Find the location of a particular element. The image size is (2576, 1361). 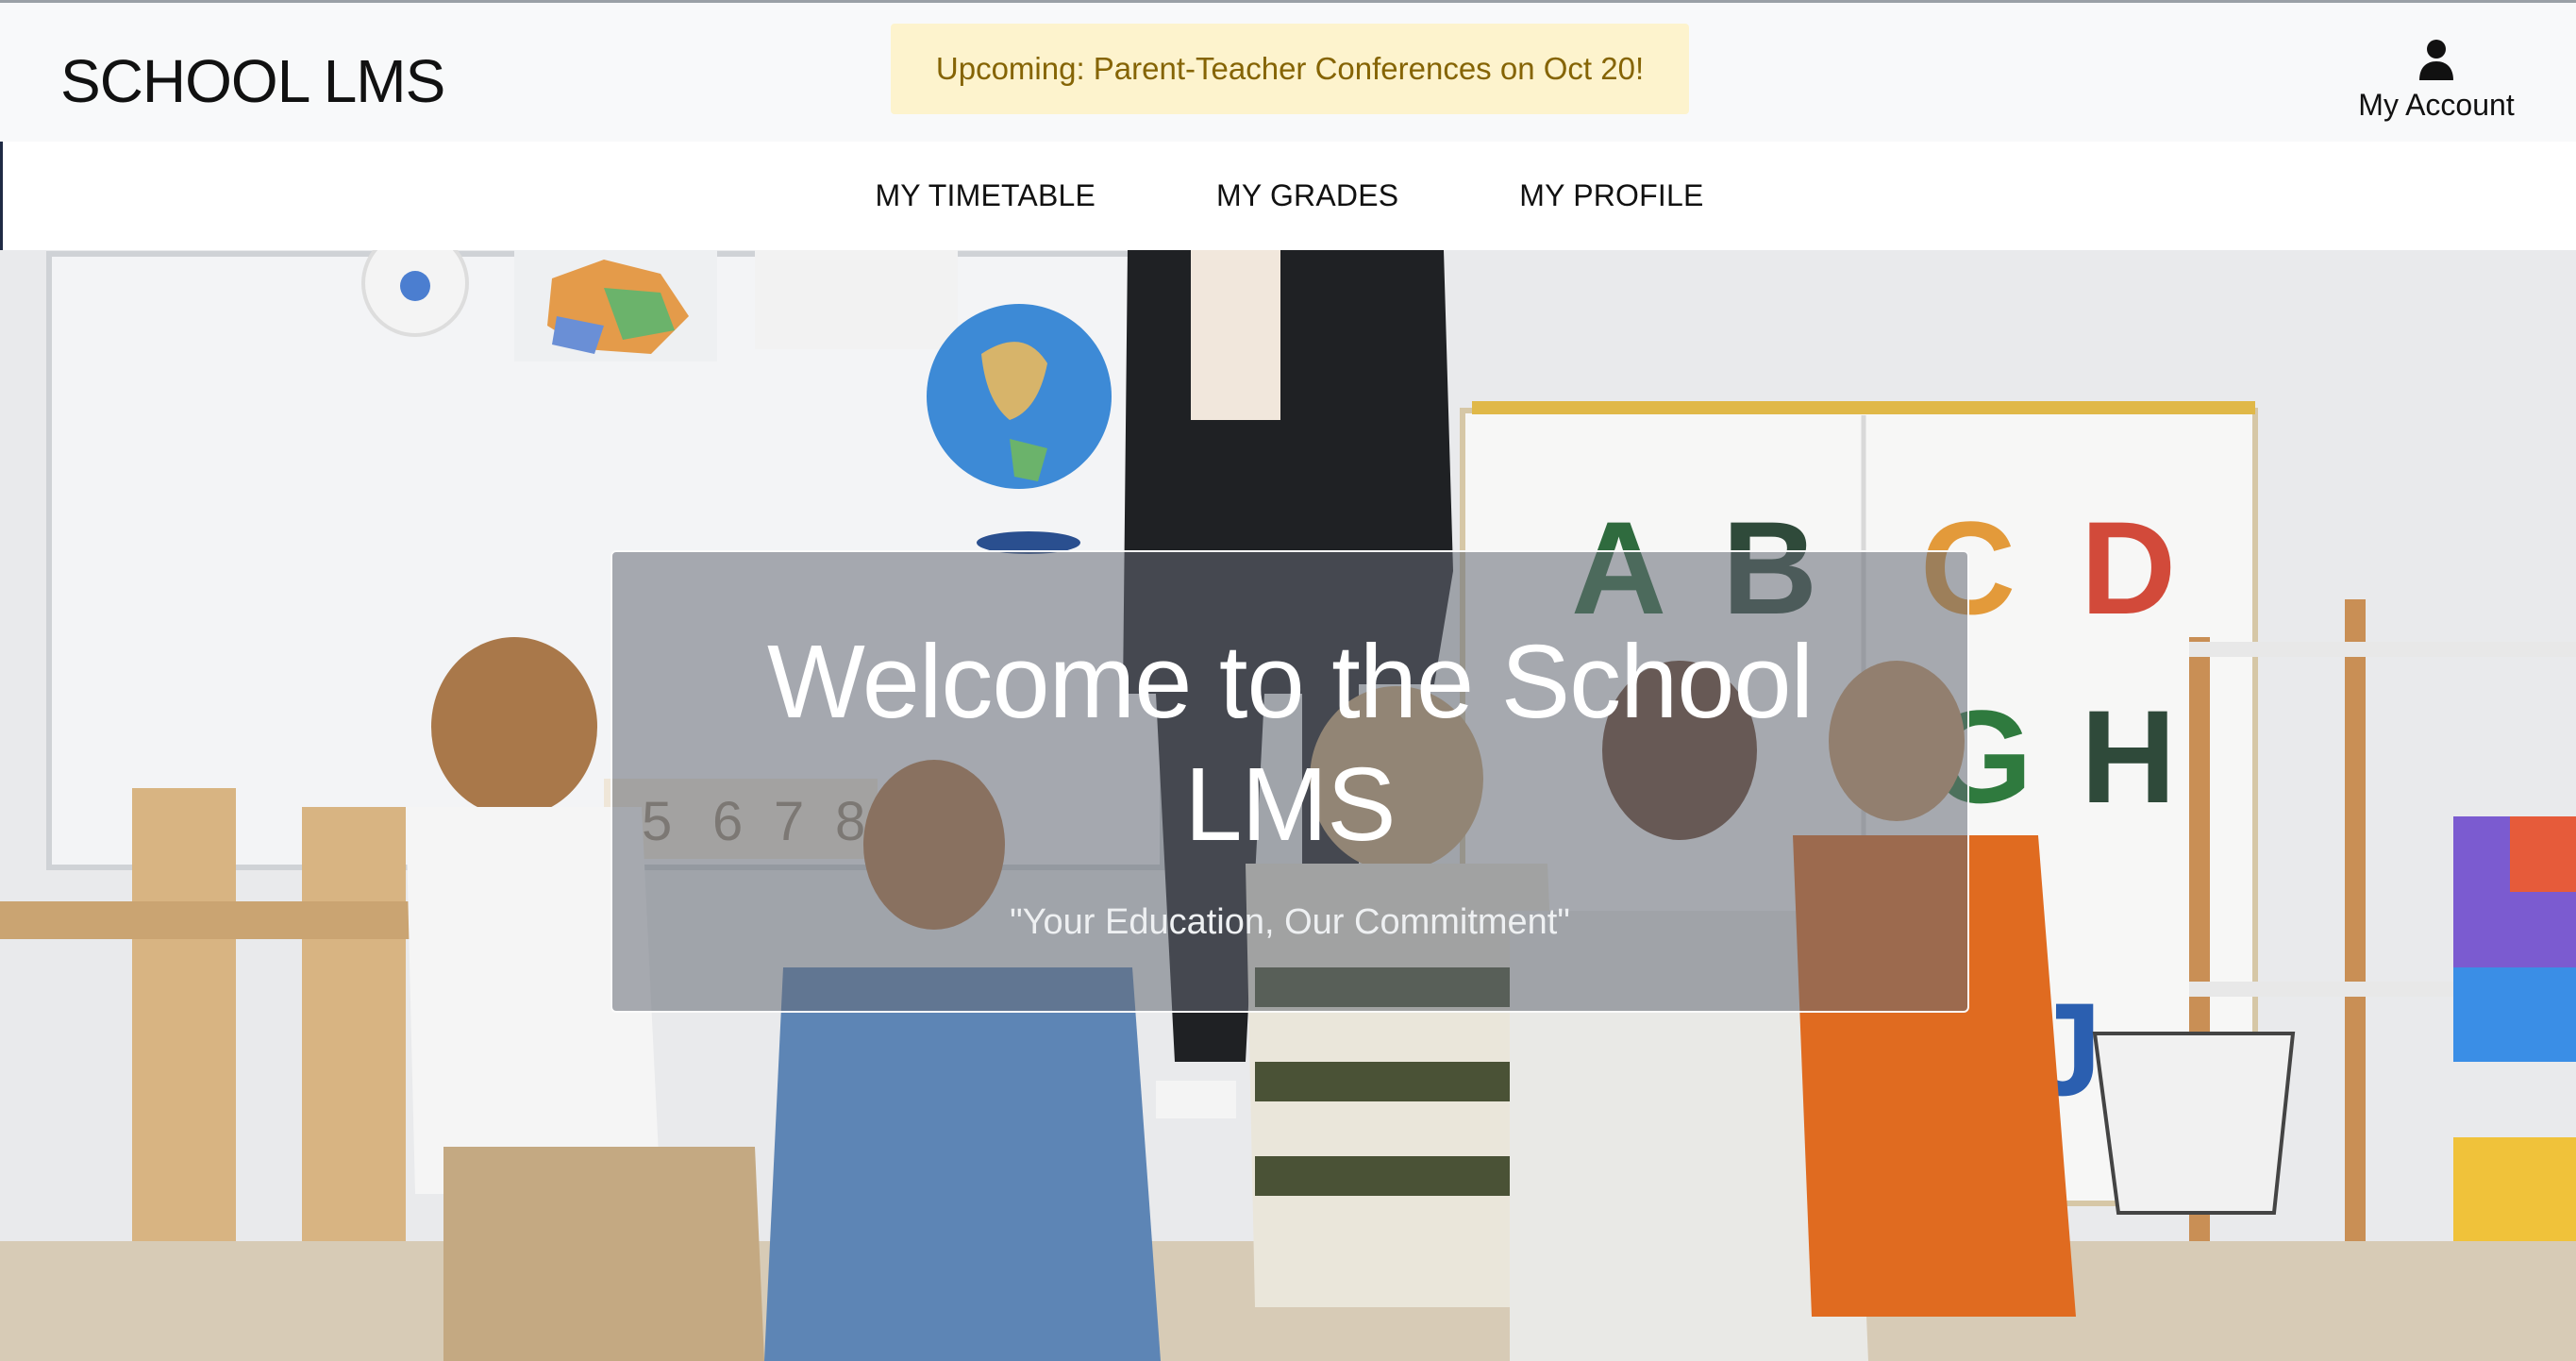

user-icon is located at coordinates (2436, 60).